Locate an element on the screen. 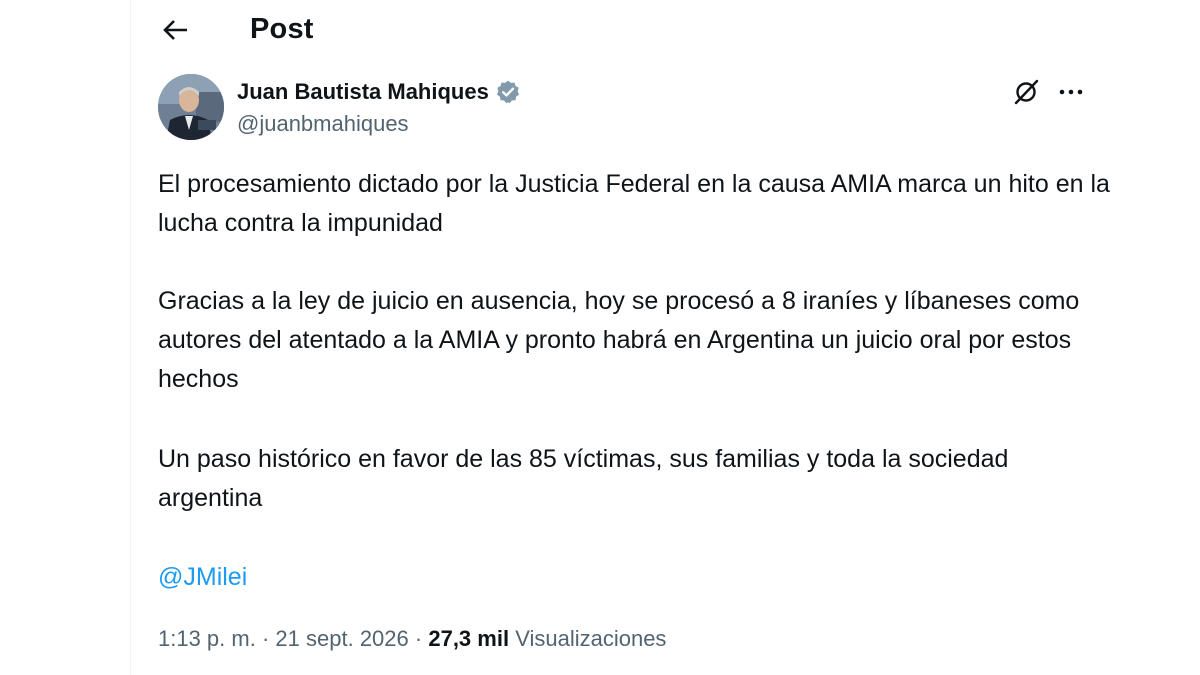  page-title: Post is located at coordinates (282, 29).